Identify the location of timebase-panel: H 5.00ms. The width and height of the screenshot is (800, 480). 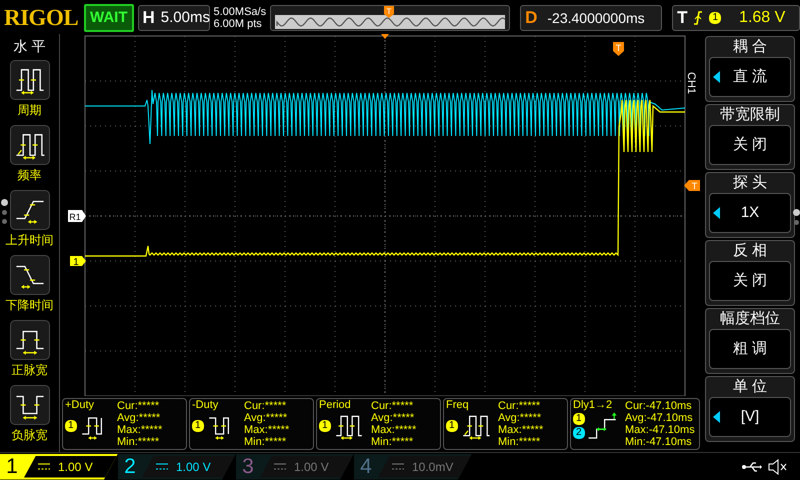
(174, 18).